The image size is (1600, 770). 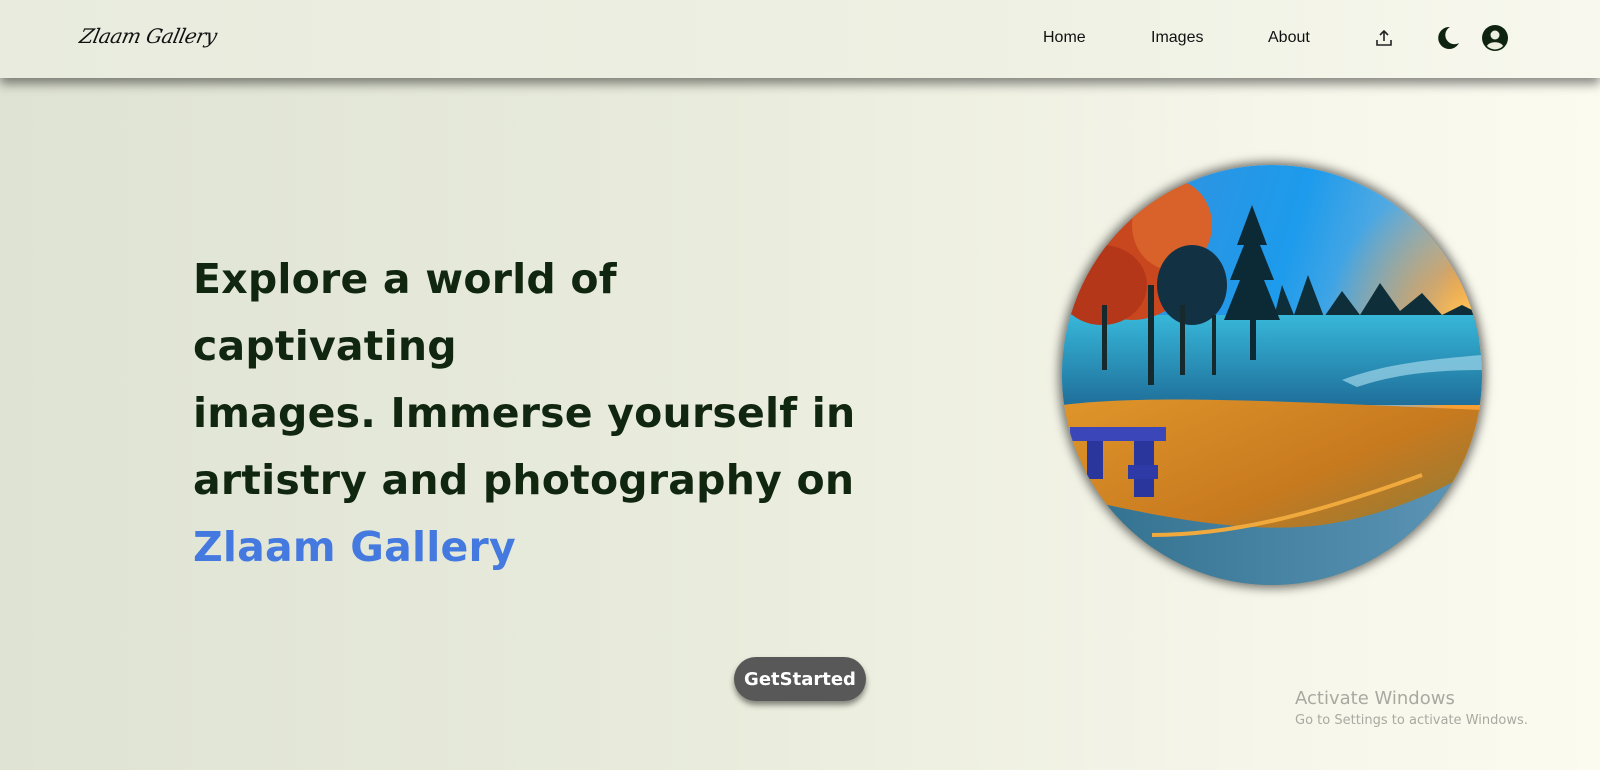 I want to click on hero-headline-line: Explore a world of captivating, so click(x=405, y=312).